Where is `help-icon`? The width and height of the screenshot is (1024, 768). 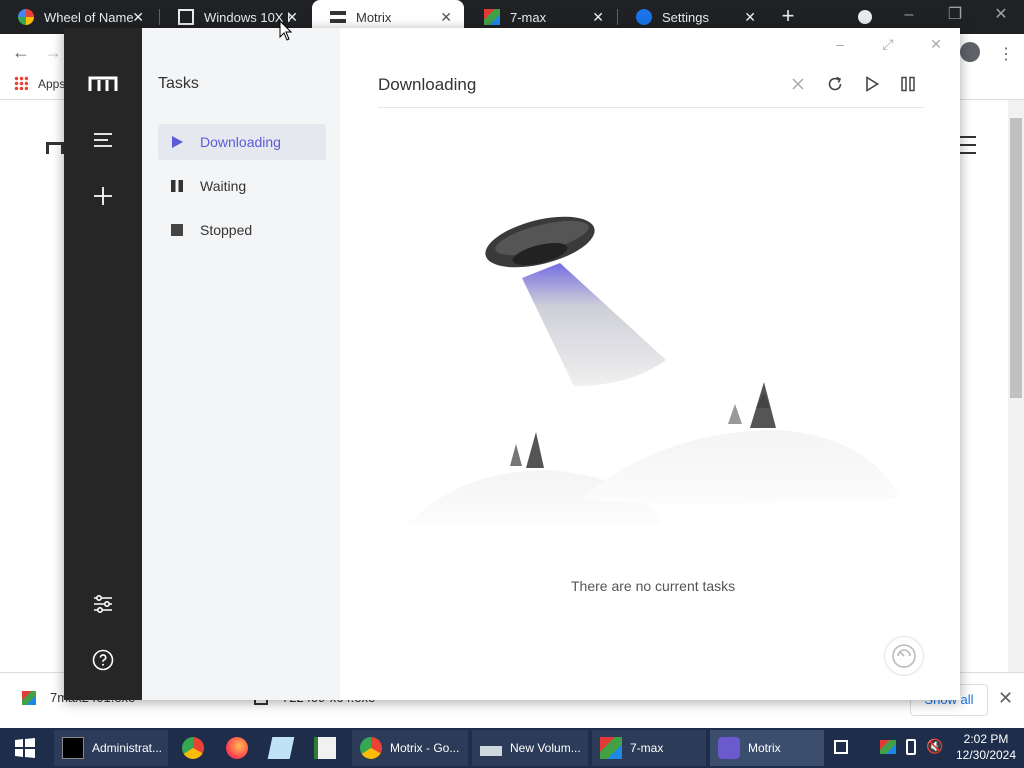 help-icon is located at coordinates (103, 660).